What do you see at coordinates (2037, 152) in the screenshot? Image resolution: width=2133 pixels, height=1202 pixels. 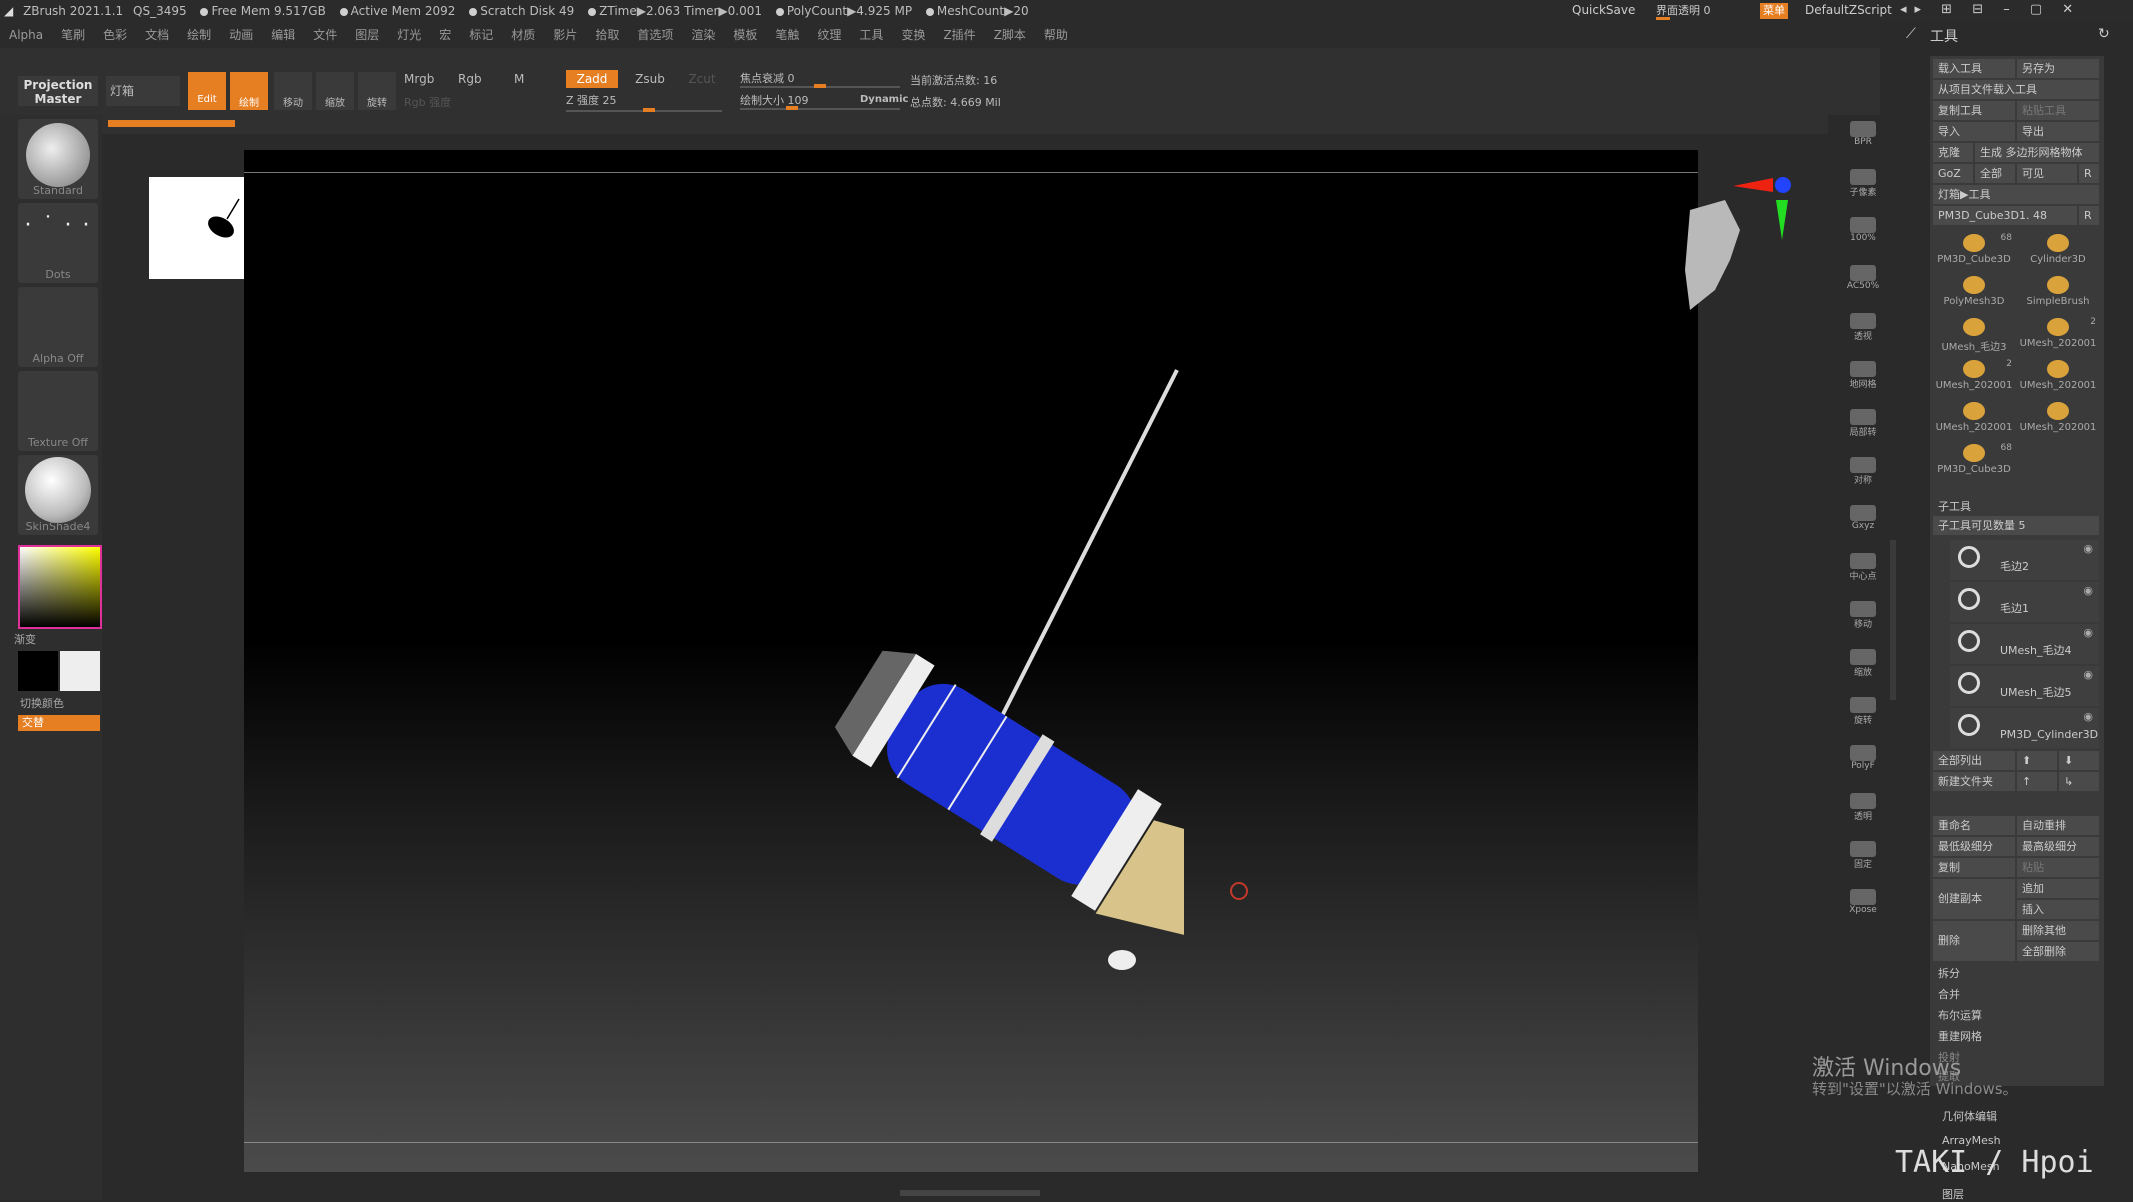 I see `make-polymesh-button: 生成 多边形网格物体` at bounding box center [2037, 152].